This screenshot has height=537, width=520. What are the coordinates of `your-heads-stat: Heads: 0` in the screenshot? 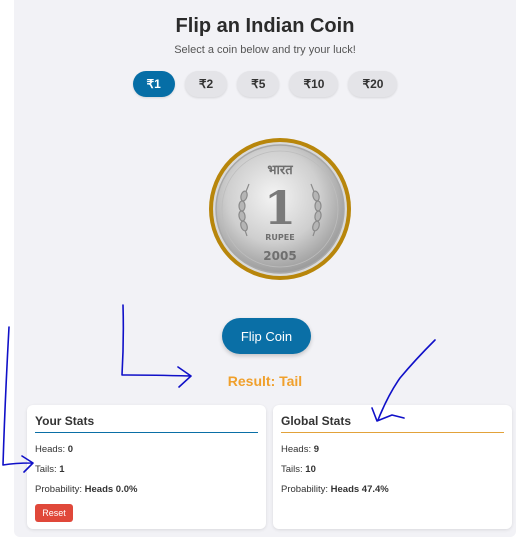 It's located at (54, 449).